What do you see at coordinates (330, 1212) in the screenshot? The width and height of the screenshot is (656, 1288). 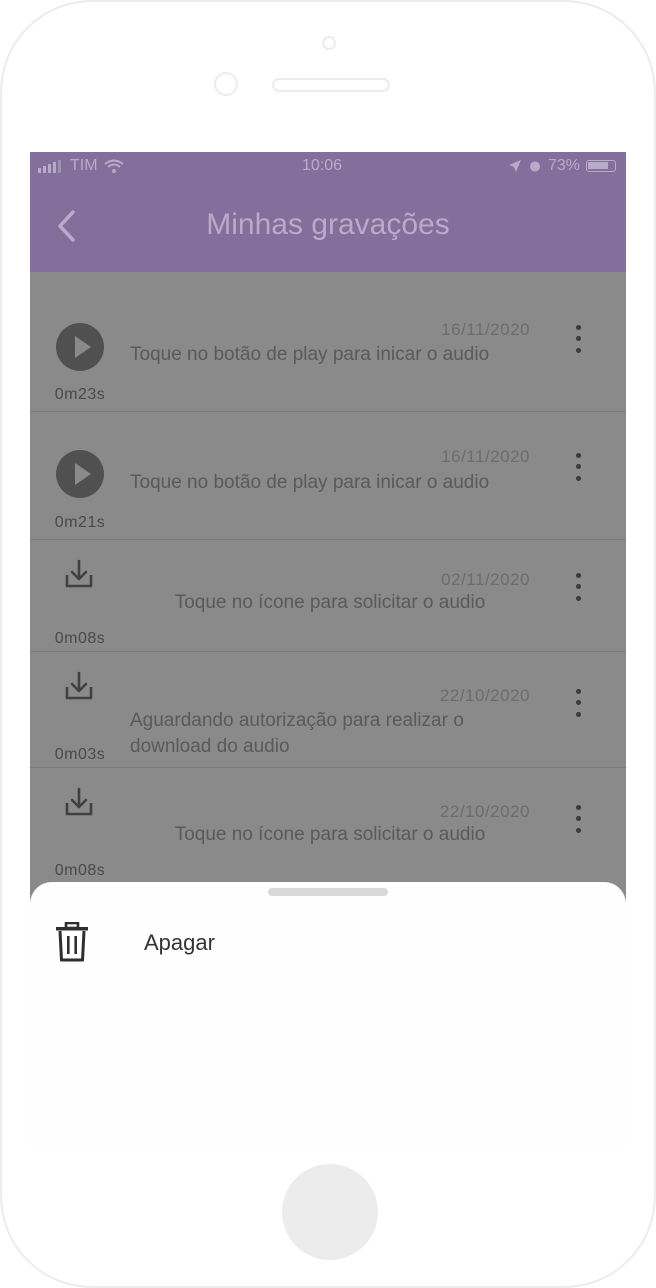 I see `home-button` at bounding box center [330, 1212].